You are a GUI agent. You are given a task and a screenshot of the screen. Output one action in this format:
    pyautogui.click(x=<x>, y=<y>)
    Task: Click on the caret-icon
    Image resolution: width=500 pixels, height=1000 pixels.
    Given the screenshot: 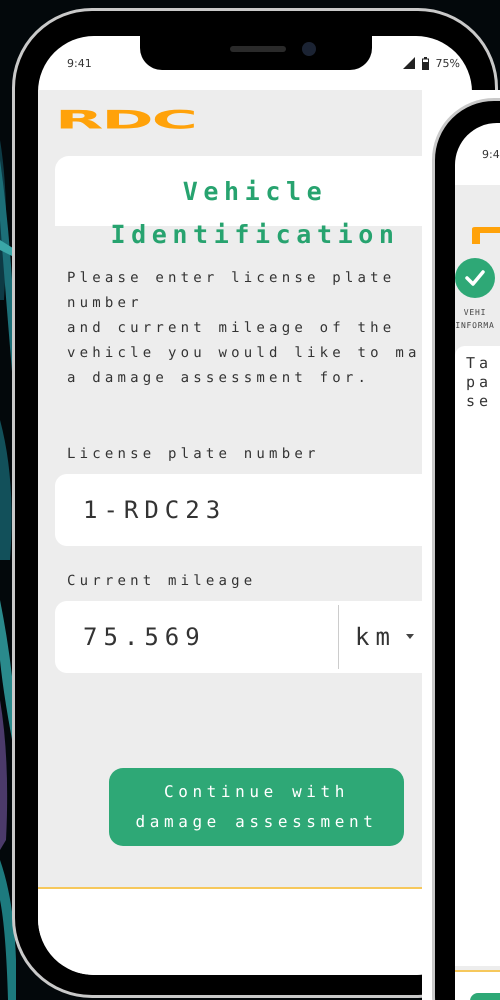 What is the action you would take?
    pyautogui.click(x=410, y=637)
    